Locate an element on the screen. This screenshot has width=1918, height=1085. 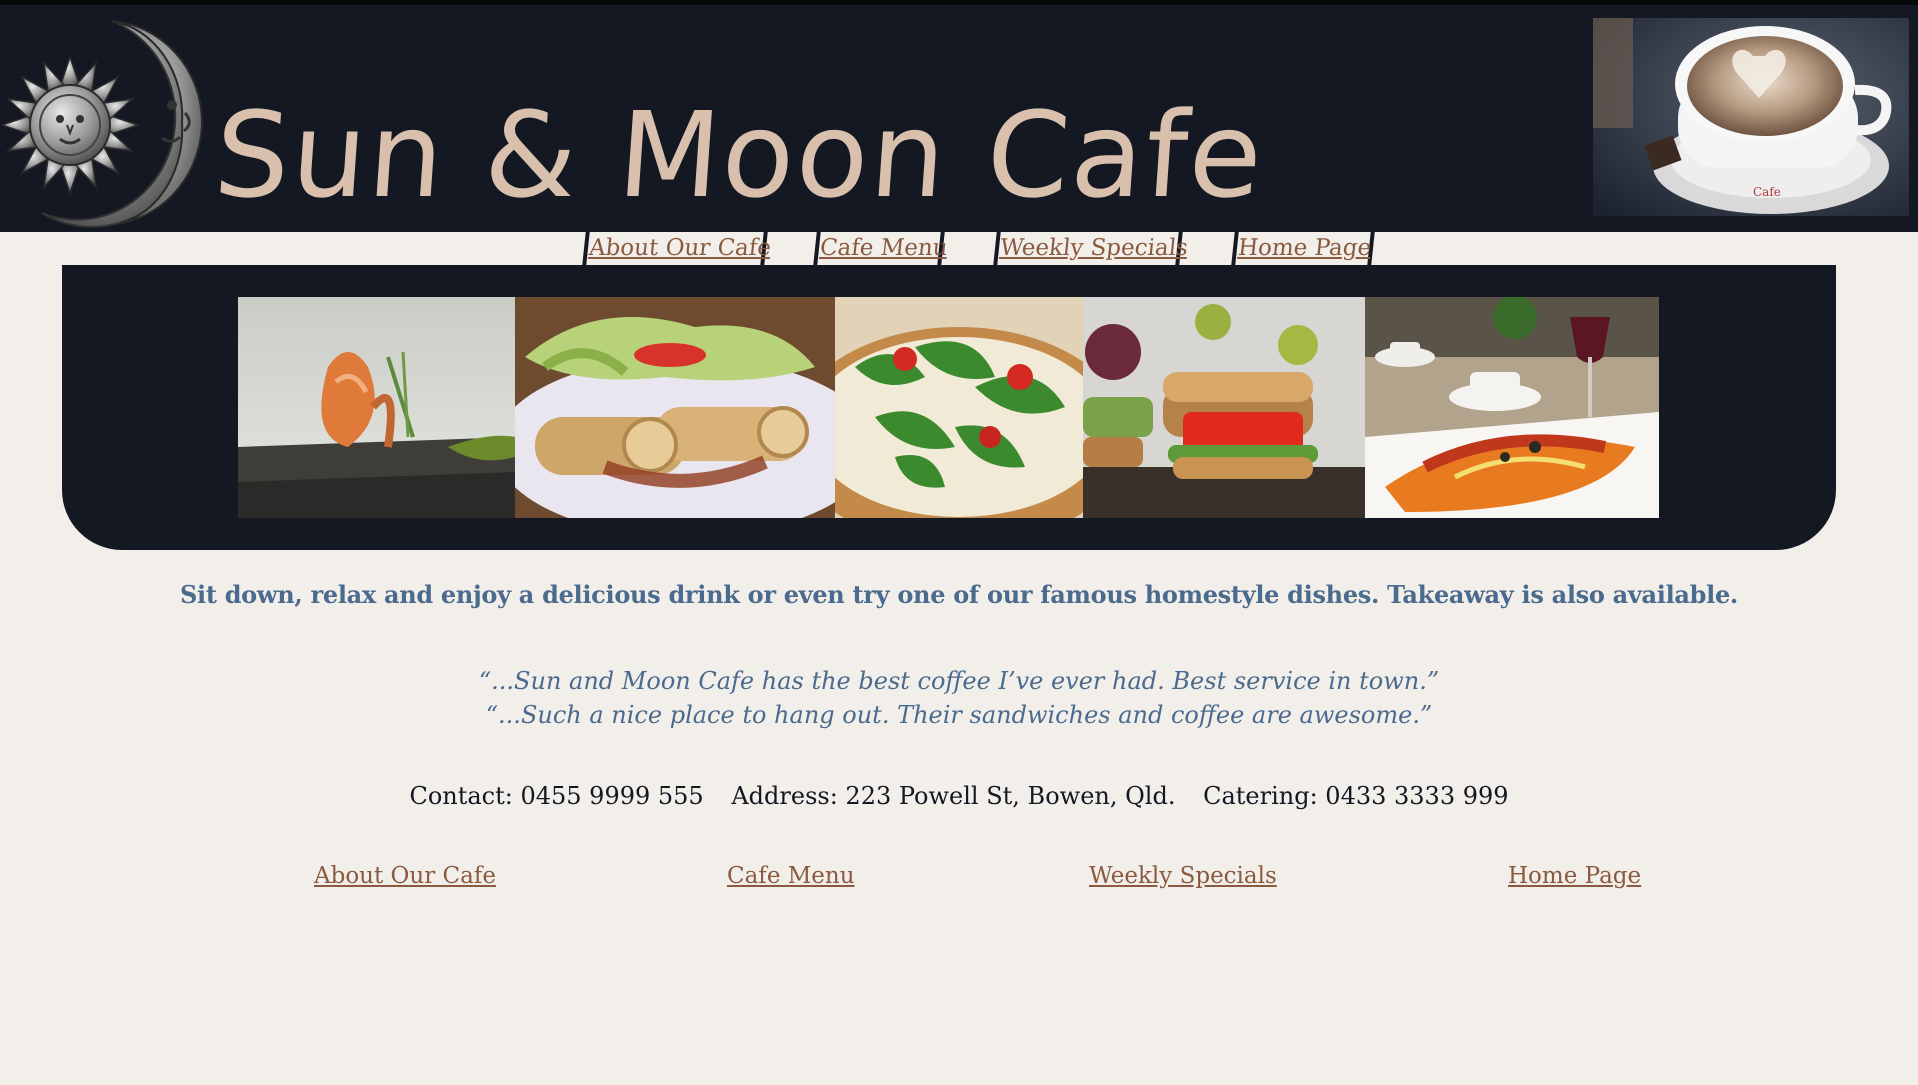
nav-home-link: Home Page is located at coordinates (1303, 248).